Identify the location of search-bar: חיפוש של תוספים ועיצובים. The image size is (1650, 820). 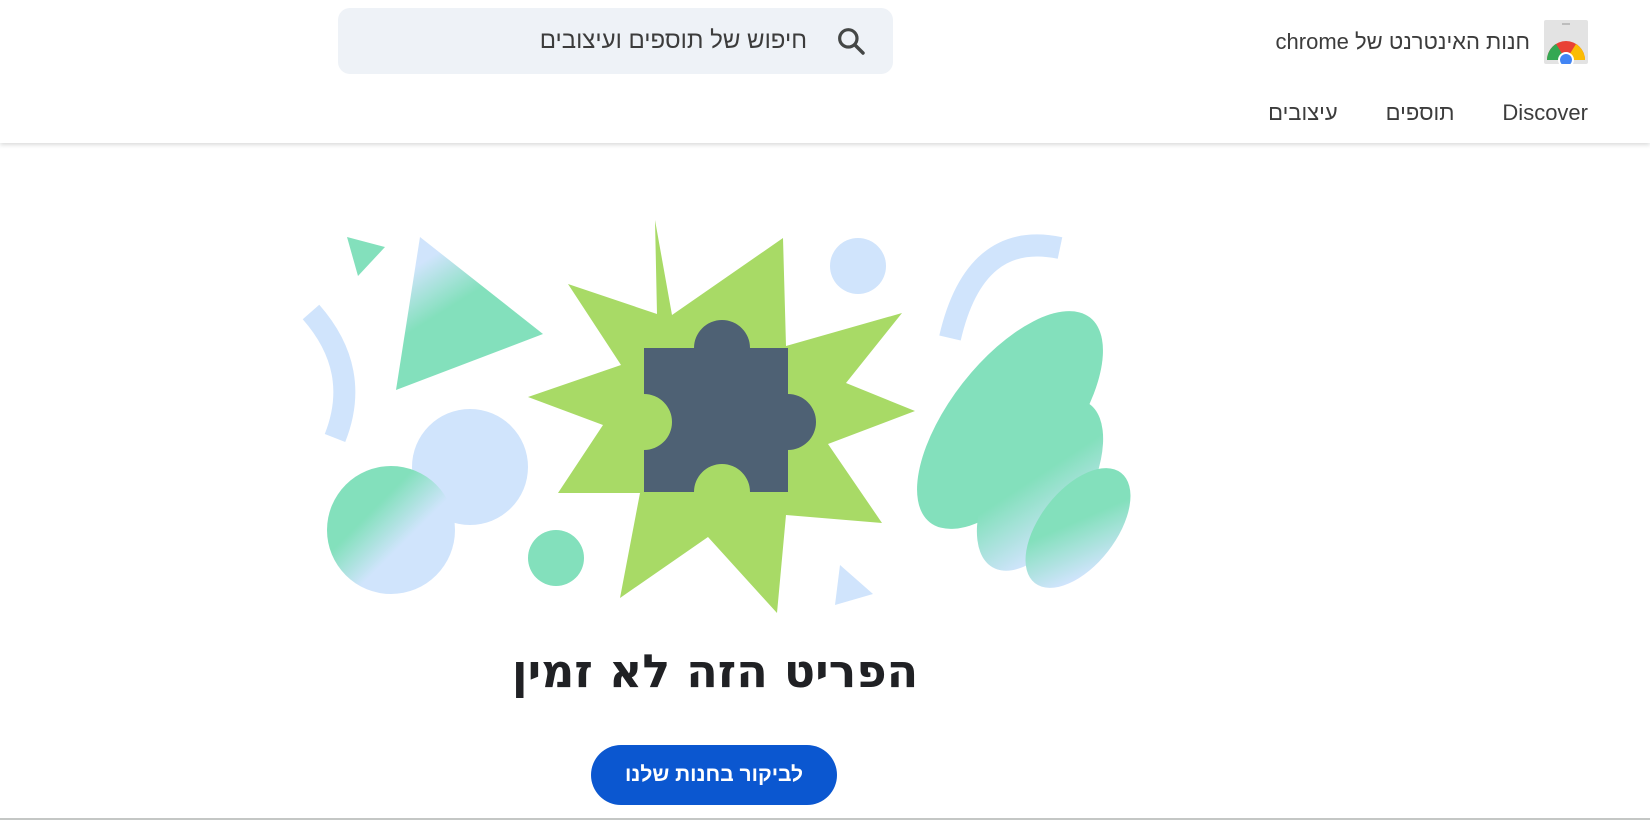
(615, 41).